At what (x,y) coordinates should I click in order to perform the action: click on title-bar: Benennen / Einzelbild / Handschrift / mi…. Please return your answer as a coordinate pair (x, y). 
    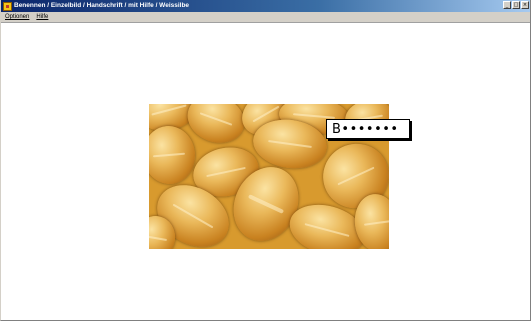
    Looking at the image, I should click on (265, 6).